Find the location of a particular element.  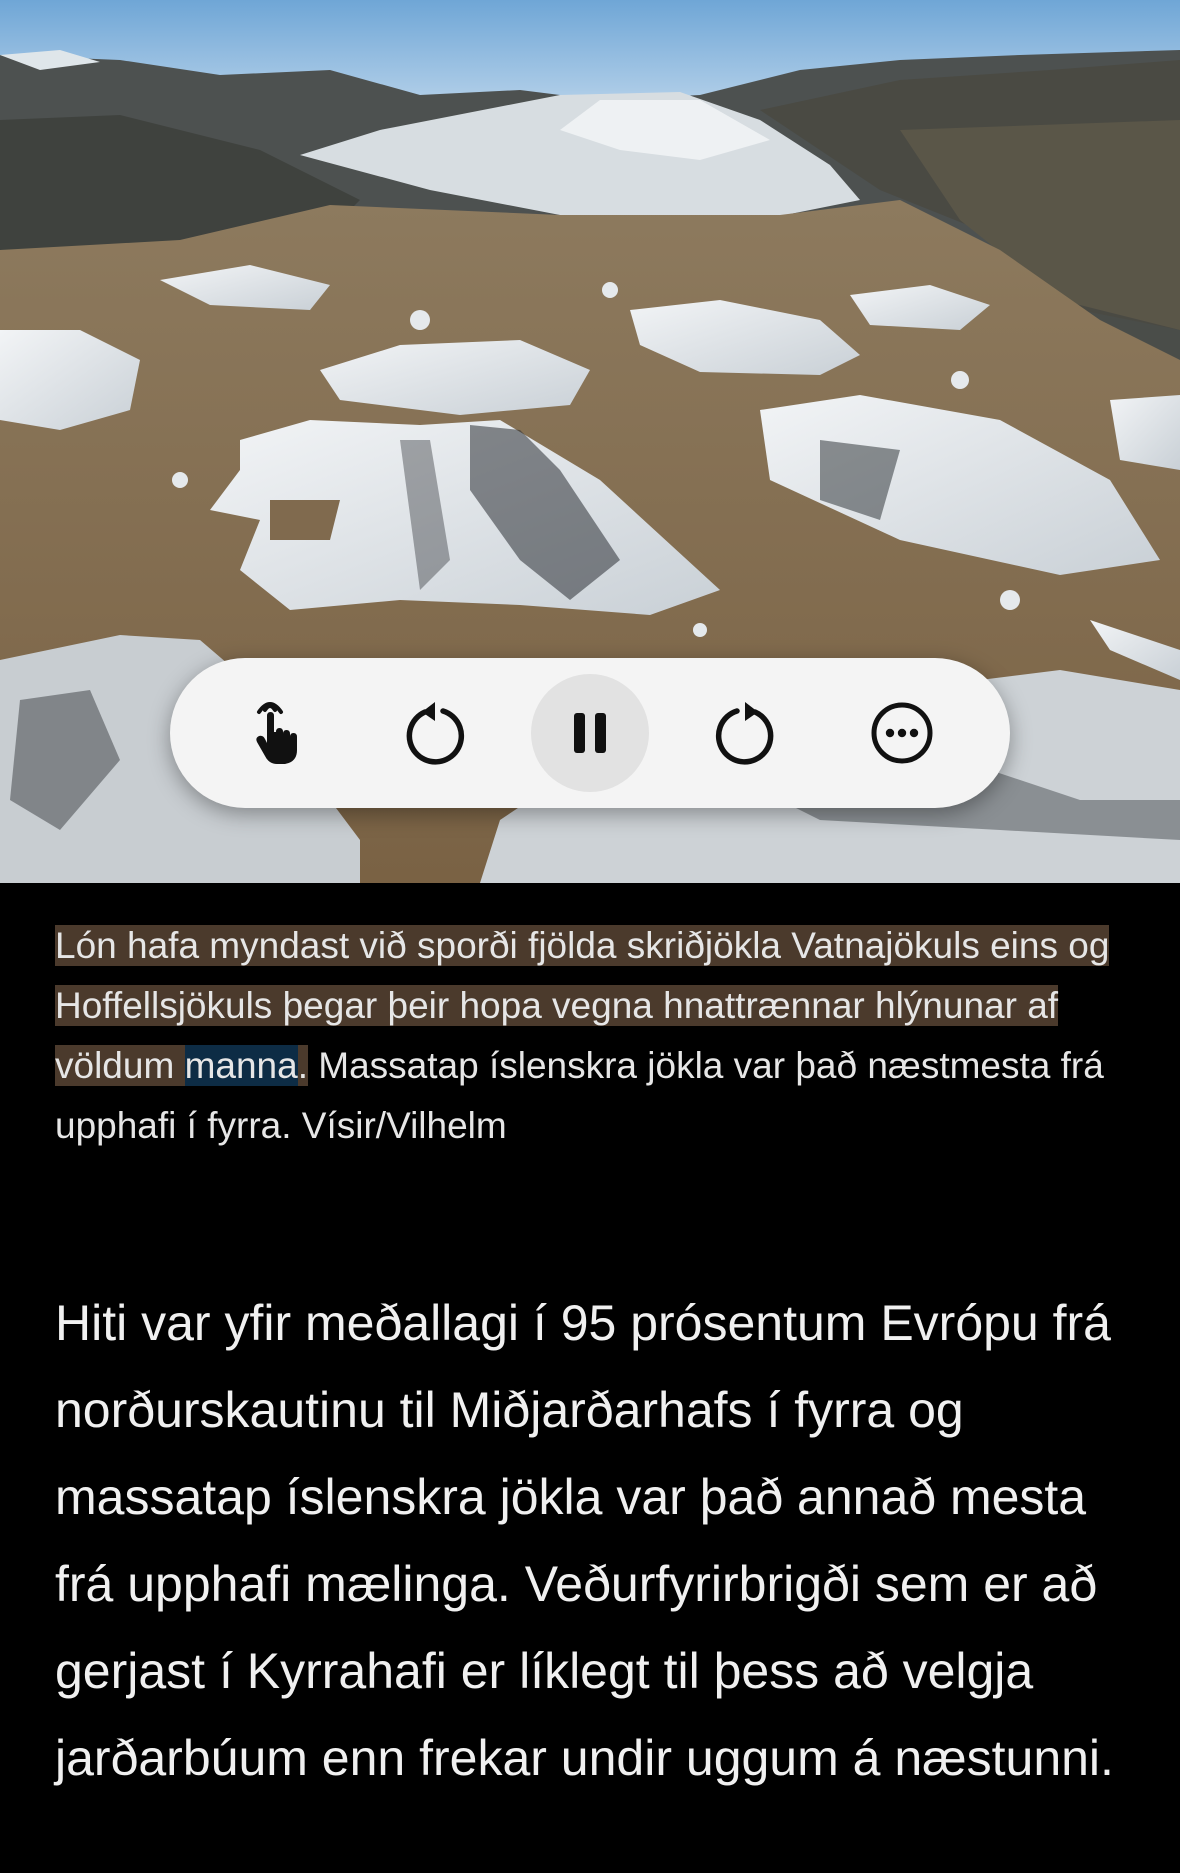

pointer-button is located at coordinates (278, 733).